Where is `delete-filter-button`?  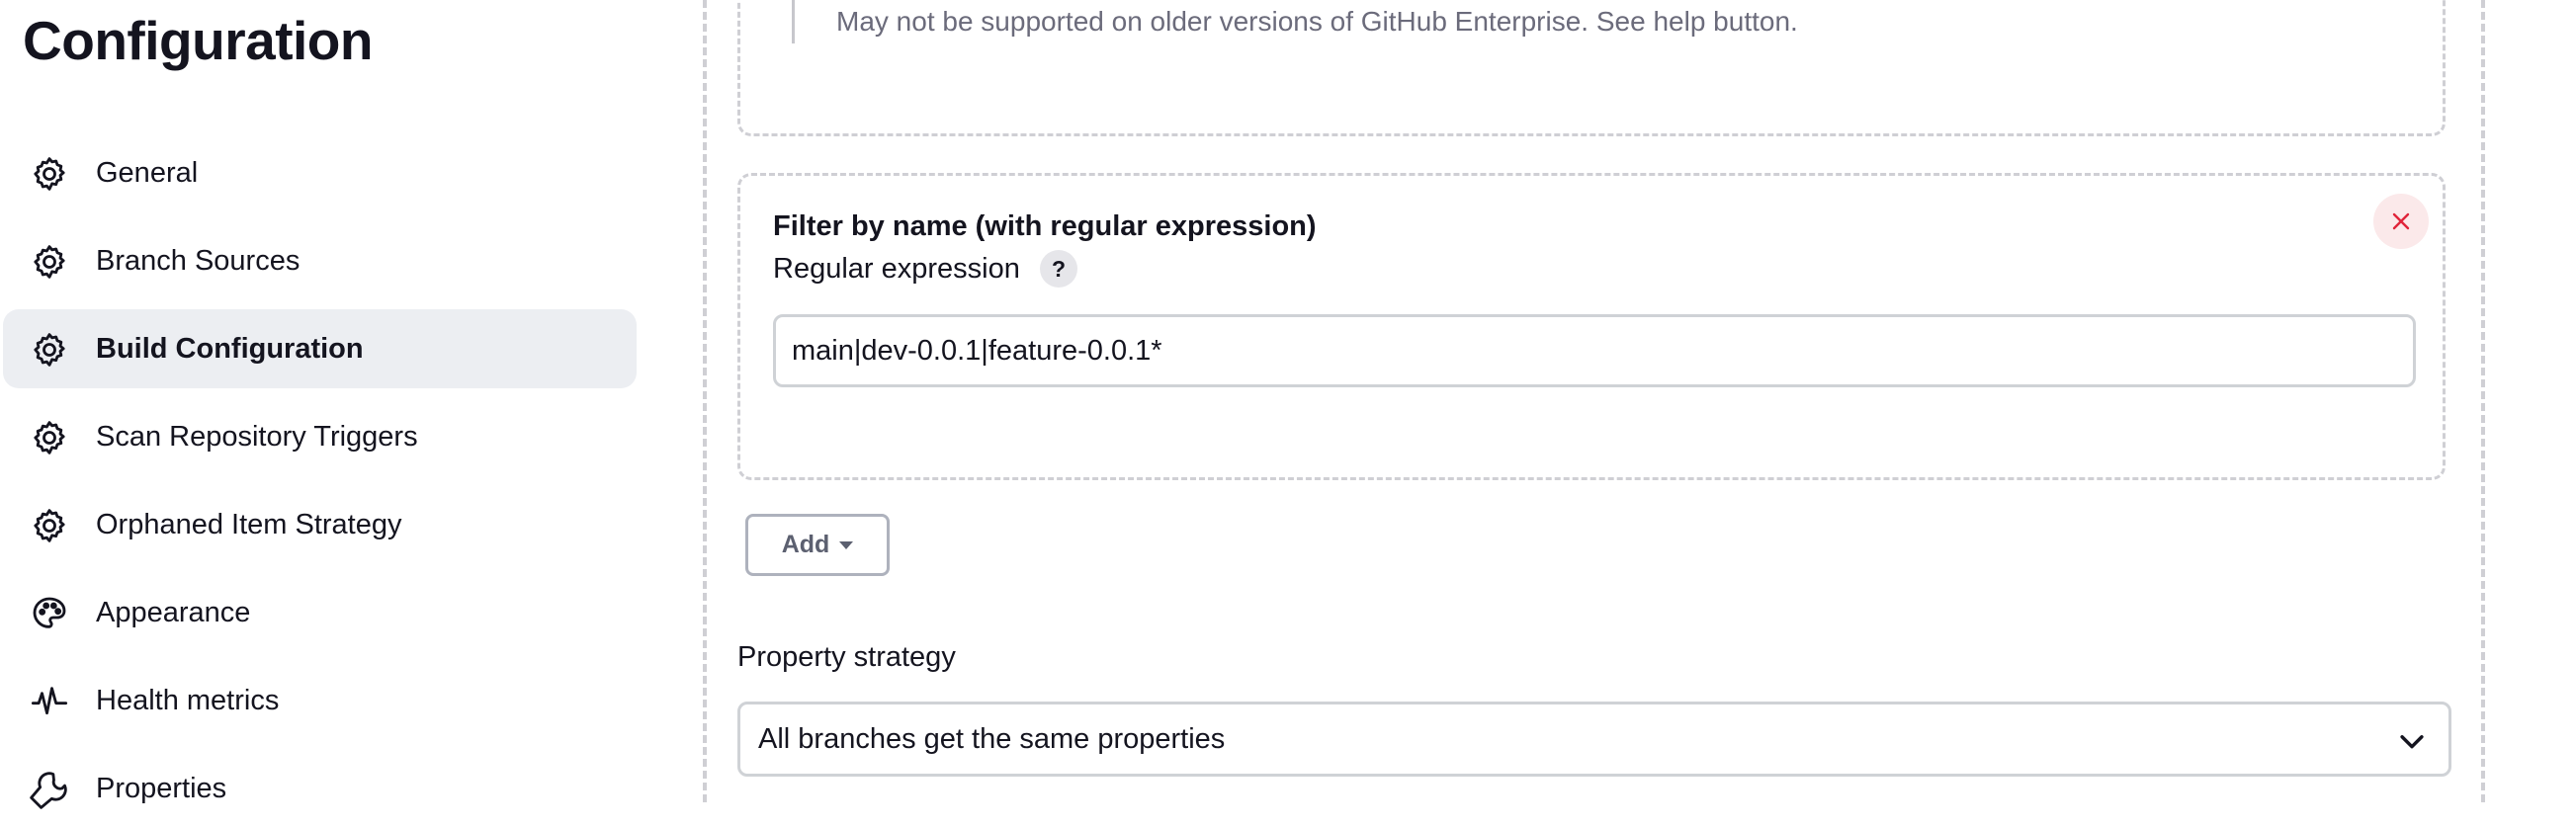 delete-filter-button is located at coordinates (2401, 222).